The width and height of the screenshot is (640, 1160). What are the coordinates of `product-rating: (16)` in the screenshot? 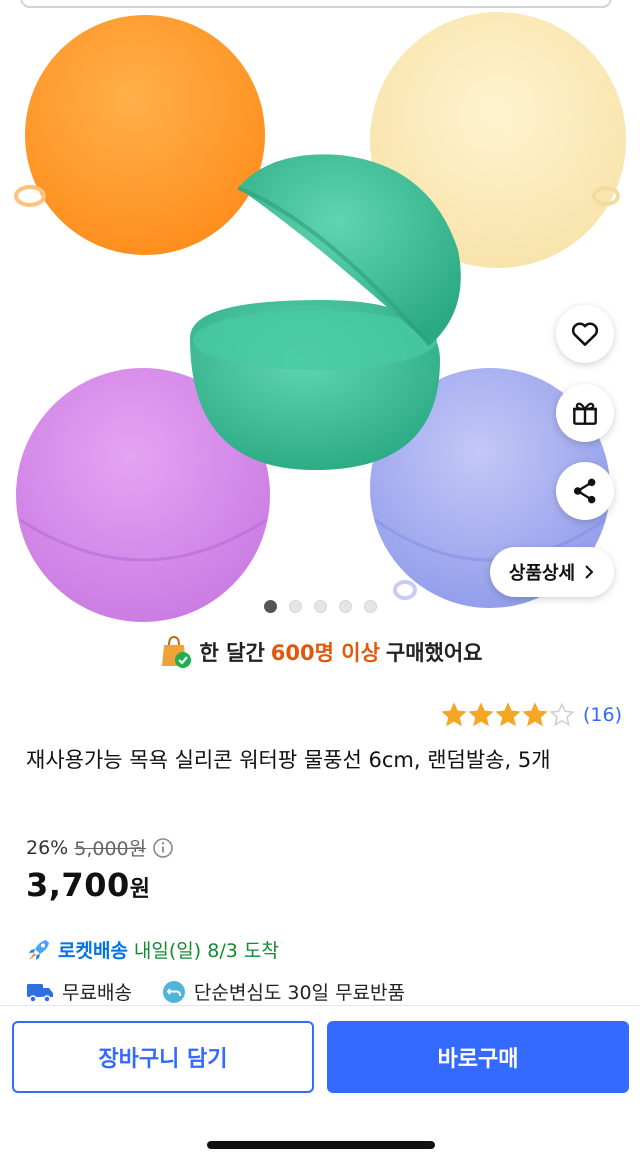 It's located at (531, 715).